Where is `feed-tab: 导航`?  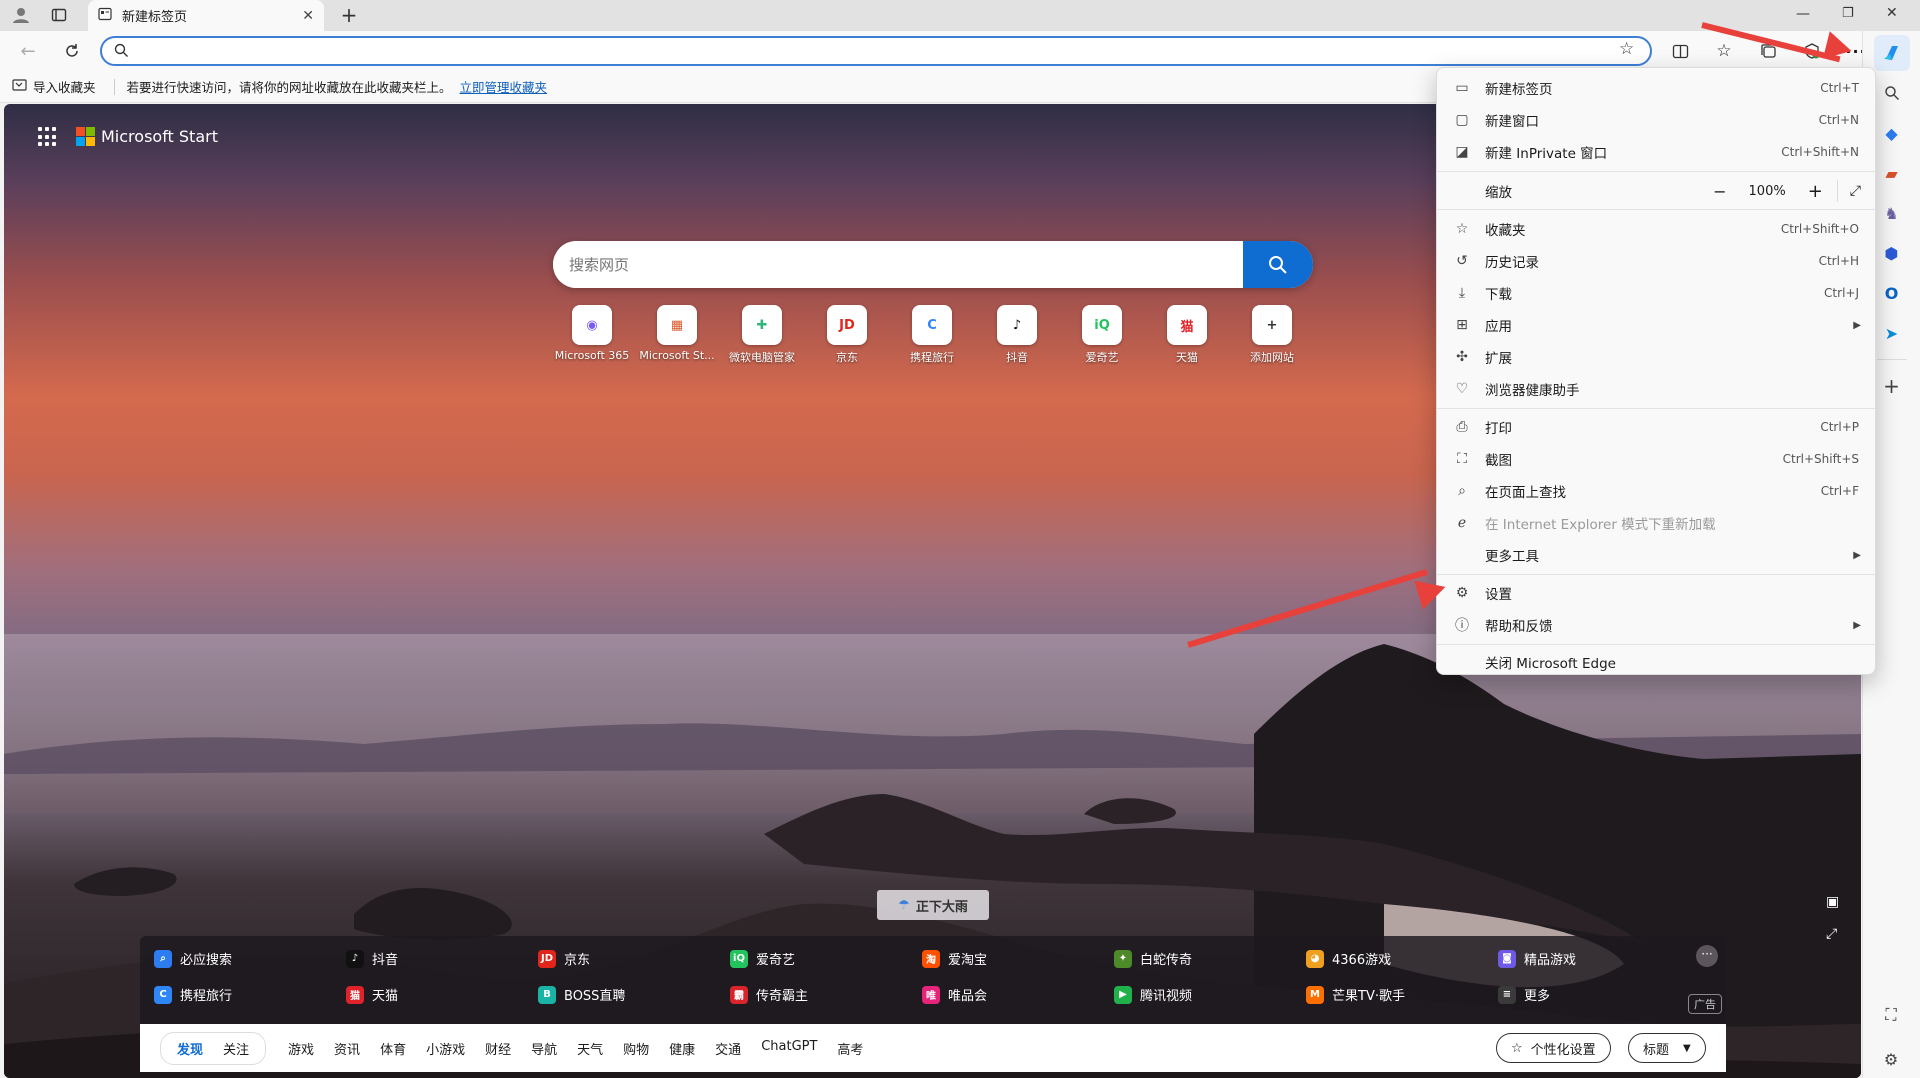 feed-tab: 导航 is located at coordinates (544, 1048).